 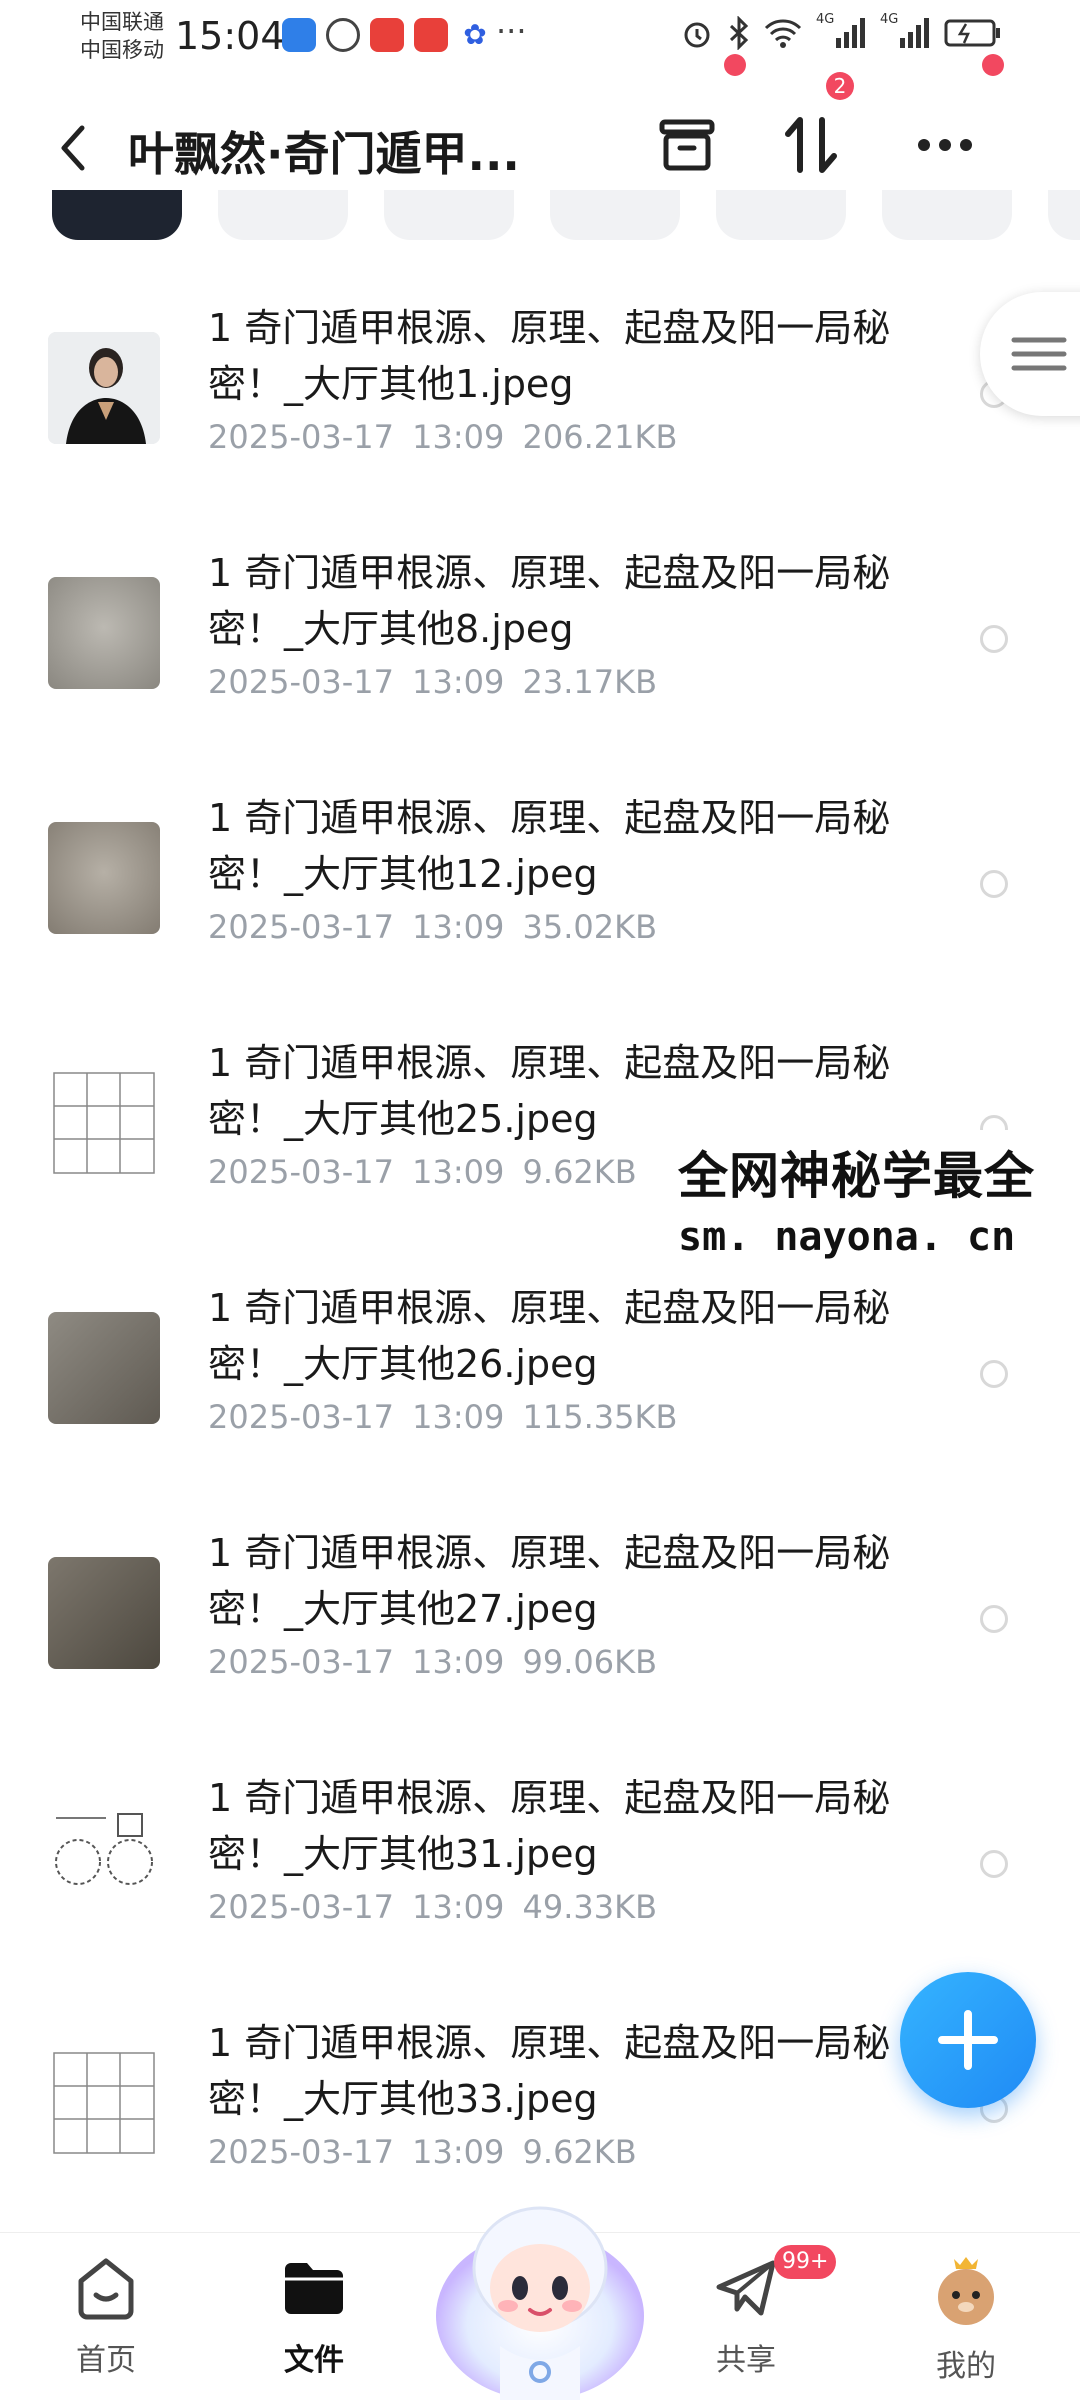 I want to click on carrier-2: 中国移动, so click(x=122, y=50).